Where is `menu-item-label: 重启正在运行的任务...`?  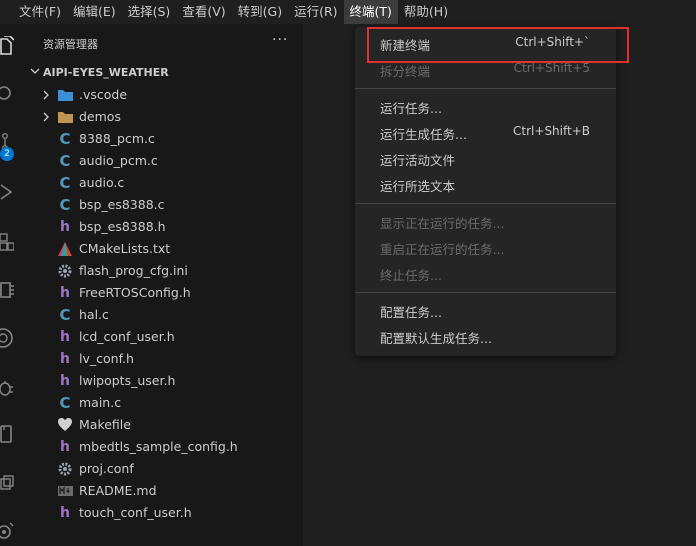
menu-item-label: 重启正在运行的任务... is located at coordinates (442, 249).